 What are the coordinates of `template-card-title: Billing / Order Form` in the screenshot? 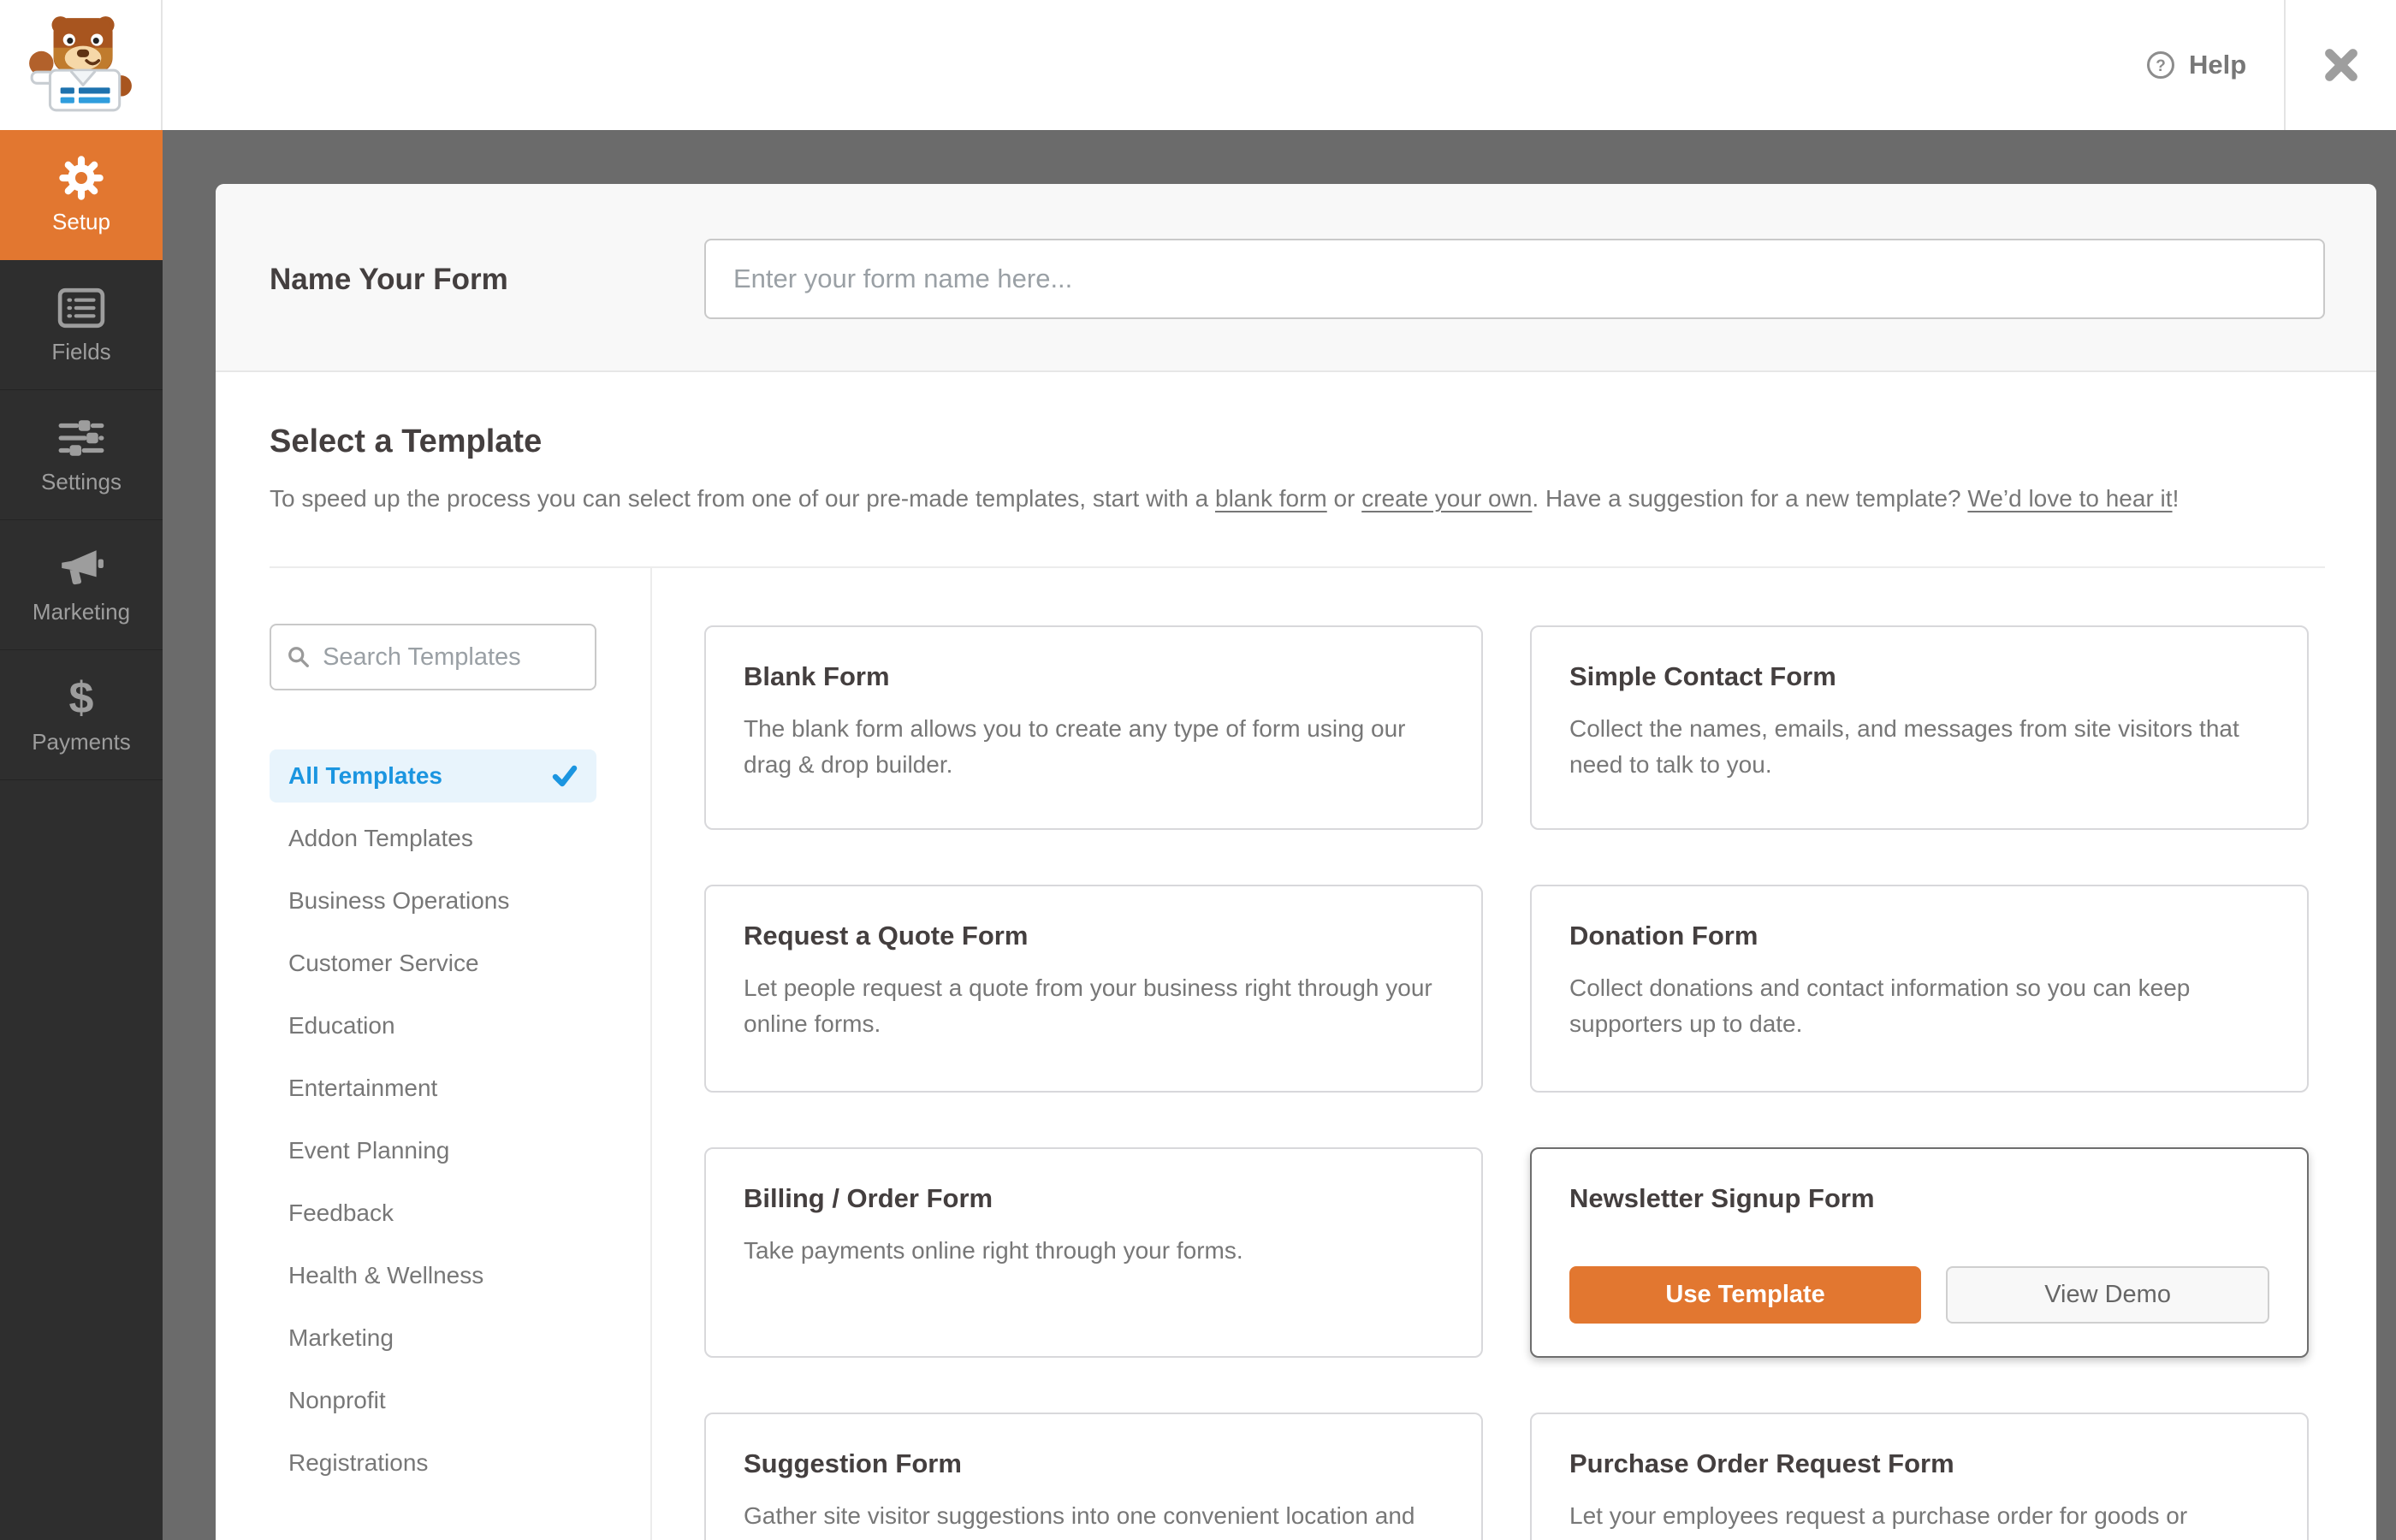 It's located at (869, 1198).